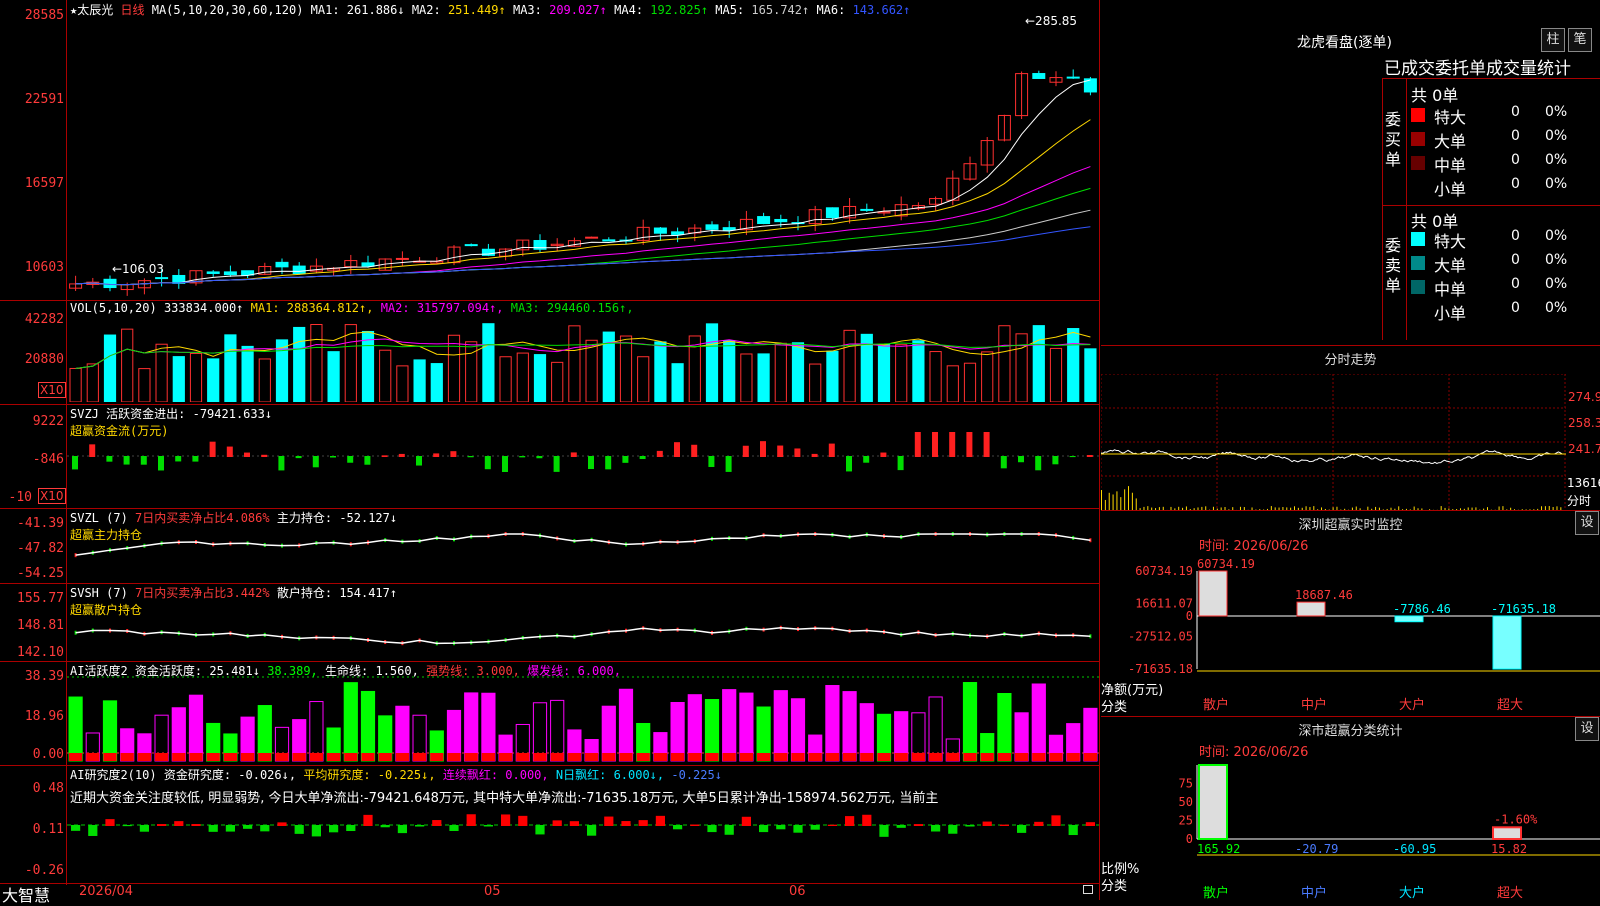 The image size is (1600, 906). What do you see at coordinates (583, 469) in the screenshot?
I see `fund-flow-chart` at bounding box center [583, 469].